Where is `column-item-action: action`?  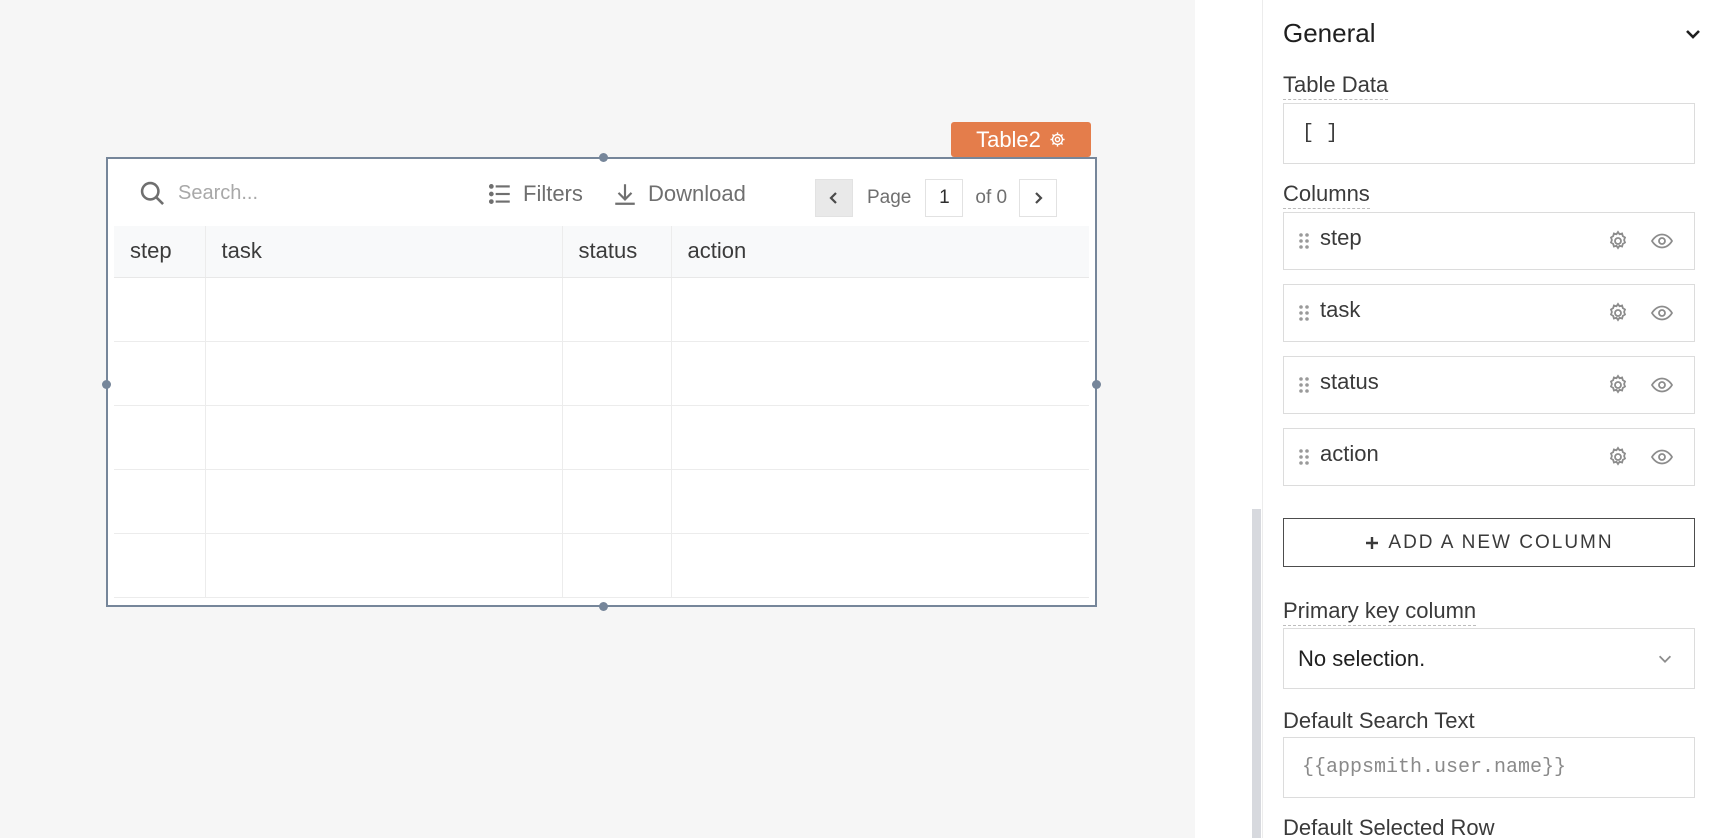 column-item-action: action is located at coordinates (1489, 457).